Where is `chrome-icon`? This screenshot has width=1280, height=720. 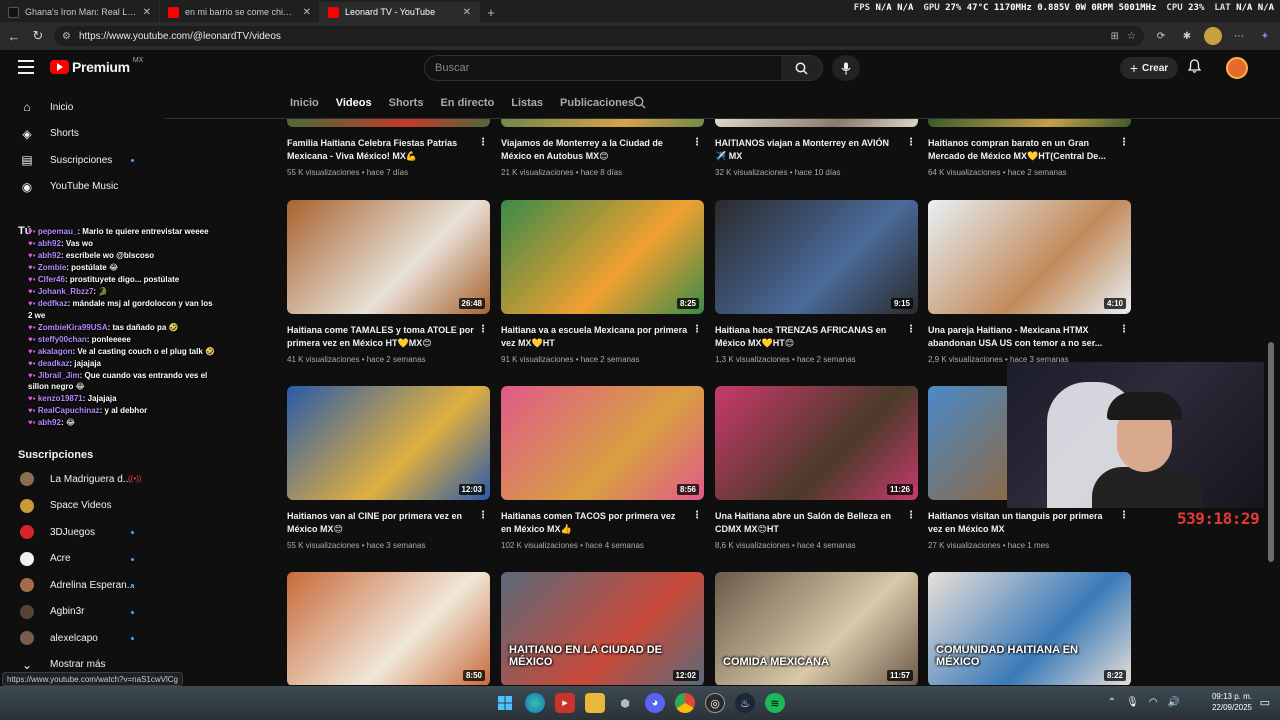 chrome-icon is located at coordinates (685, 703).